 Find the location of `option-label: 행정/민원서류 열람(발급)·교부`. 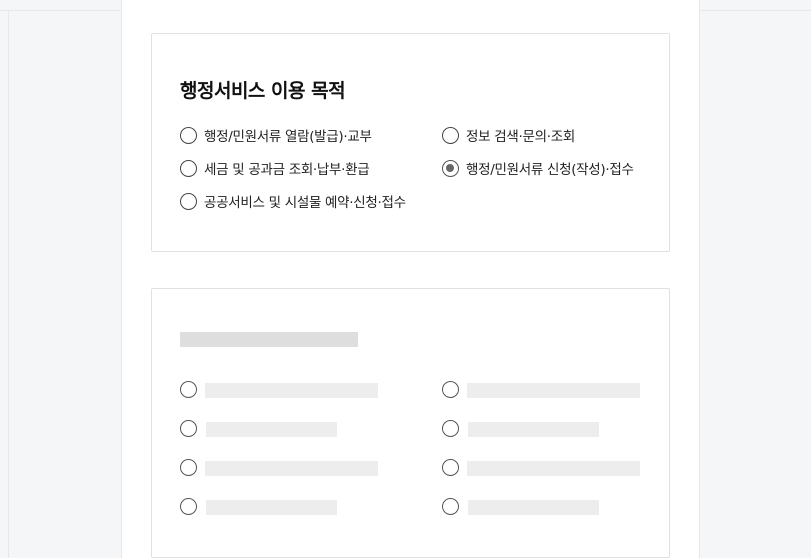

option-label: 행정/민원서류 열람(발급)·교부 is located at coordinates (288, 137).